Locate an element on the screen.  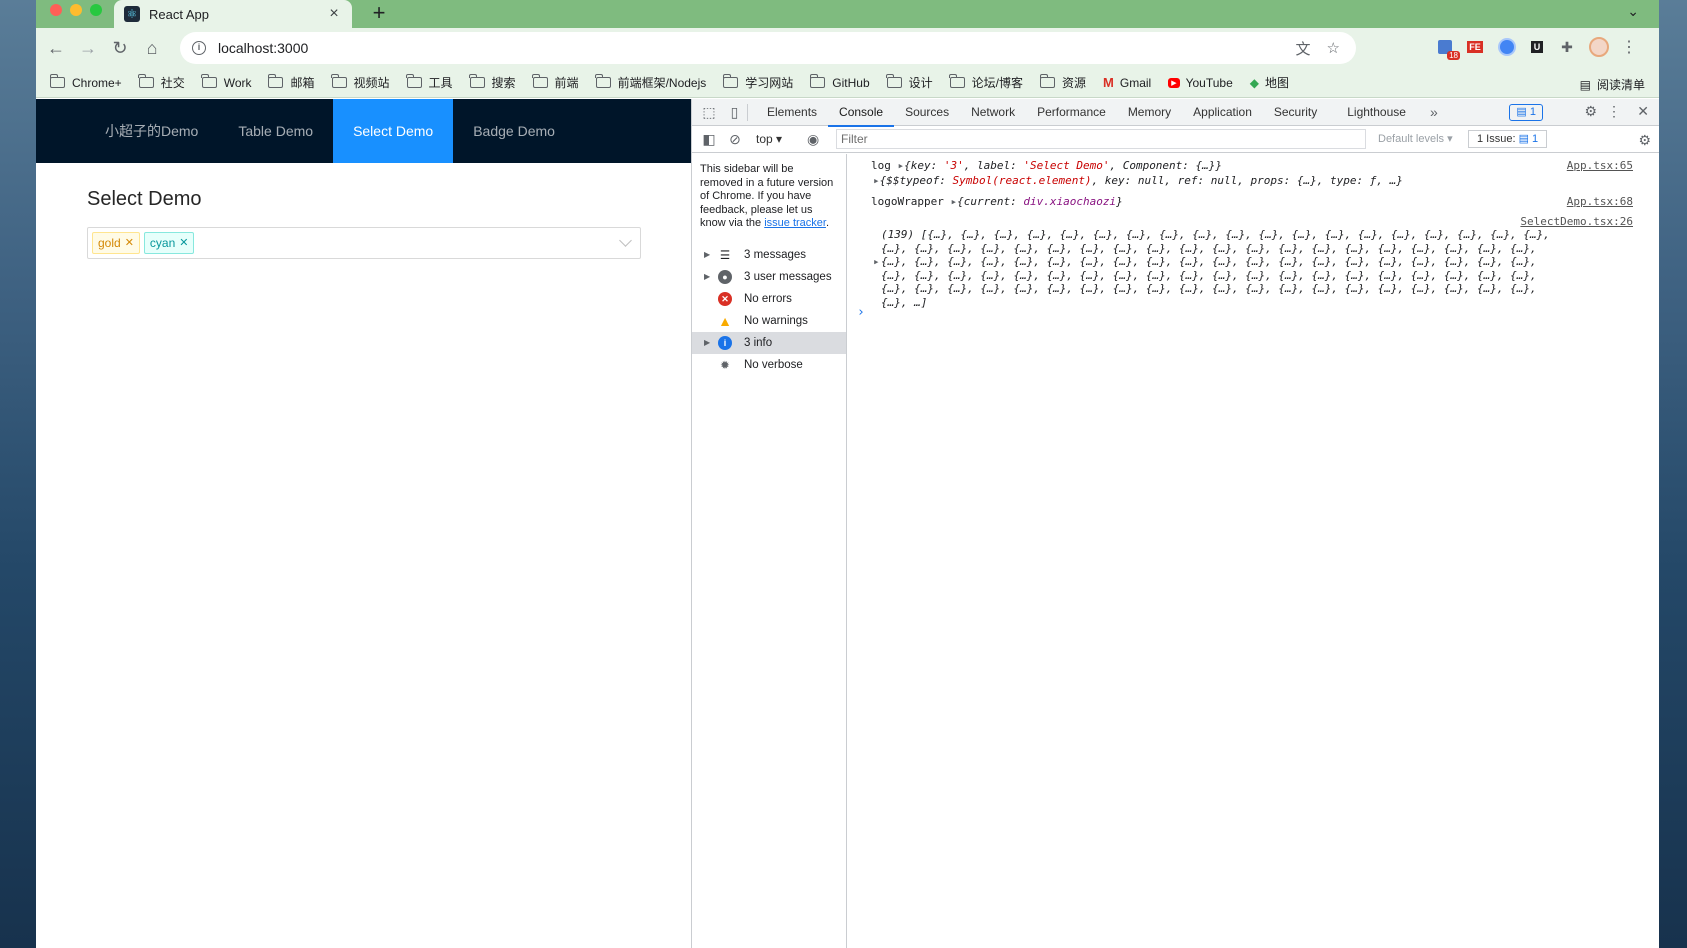
sidebar-toggle-icon: ◧ is located at coordinates (709, 139).